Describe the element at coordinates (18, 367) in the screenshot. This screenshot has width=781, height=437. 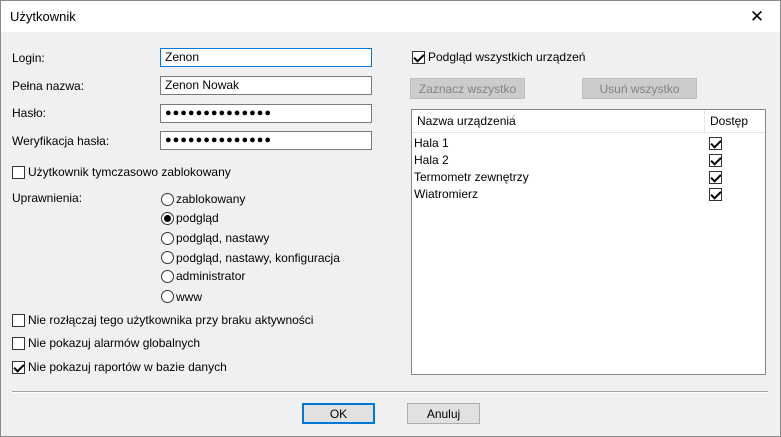
I see `no-reports-checkbox` at that location.